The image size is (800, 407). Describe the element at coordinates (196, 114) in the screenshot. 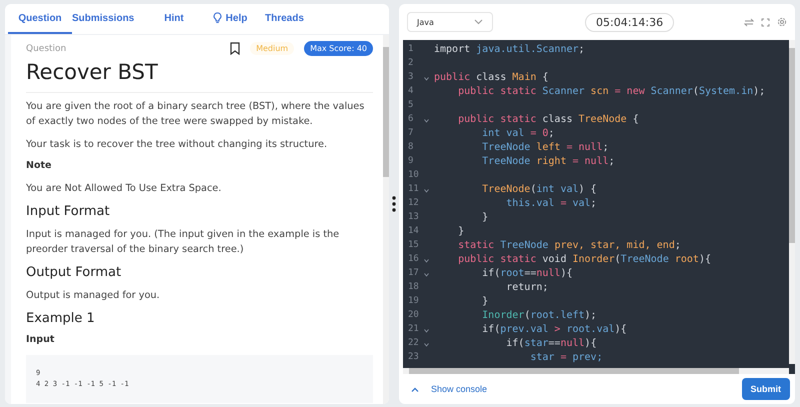

I see `paragraph: You are given the root of a binary search tree (BST), where the values of exactly two nodes of the tree were swapped by mistake.` at that location.